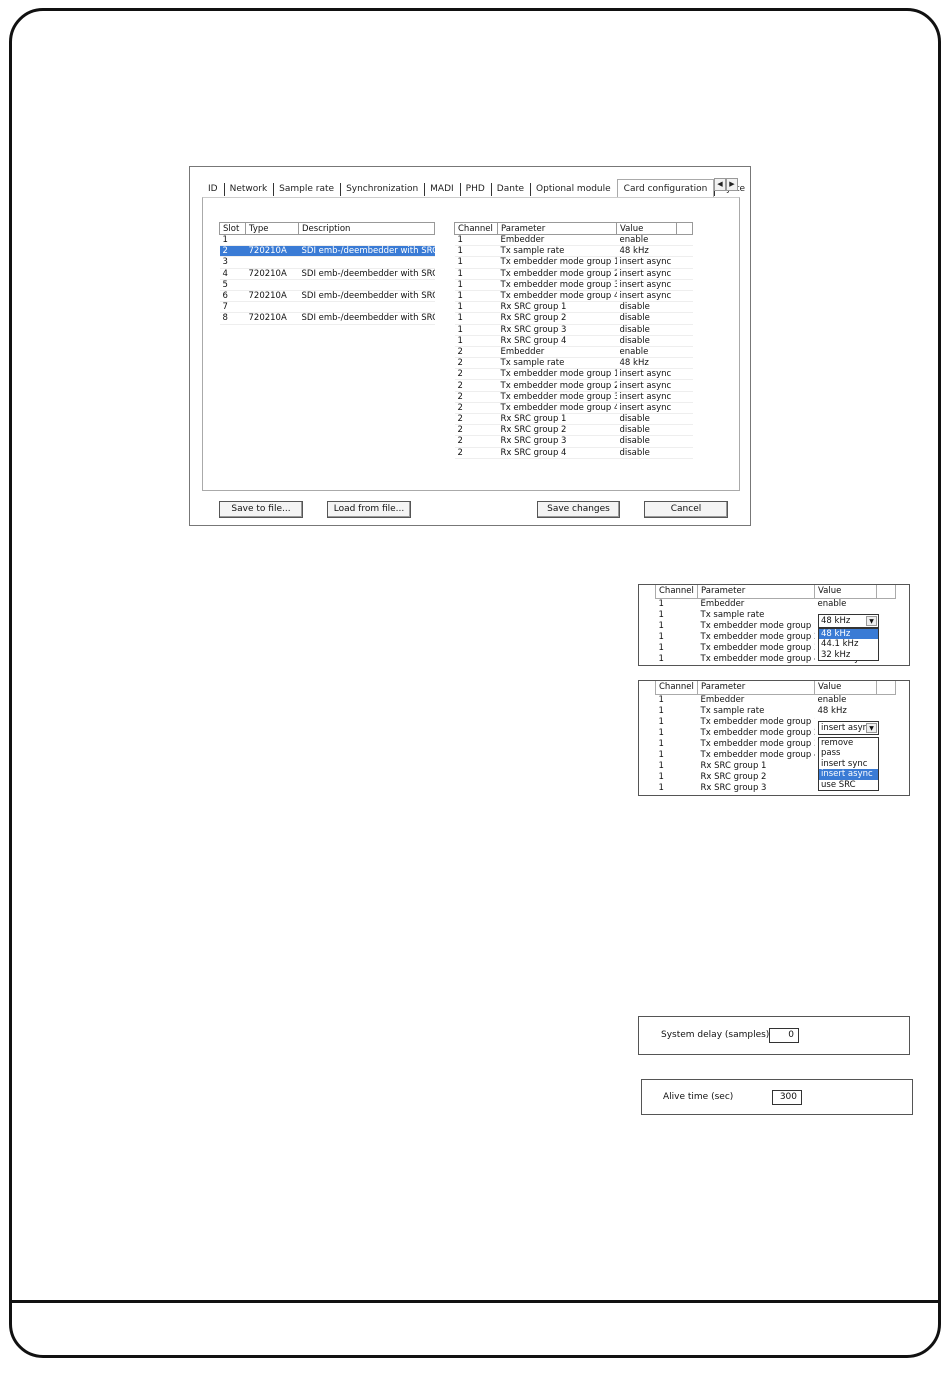 This screenshot has height=1387, width=950. Describe the element at coordinates (848, 785) in the screenshot. I see `dropdown-option: use SRC` at that location.